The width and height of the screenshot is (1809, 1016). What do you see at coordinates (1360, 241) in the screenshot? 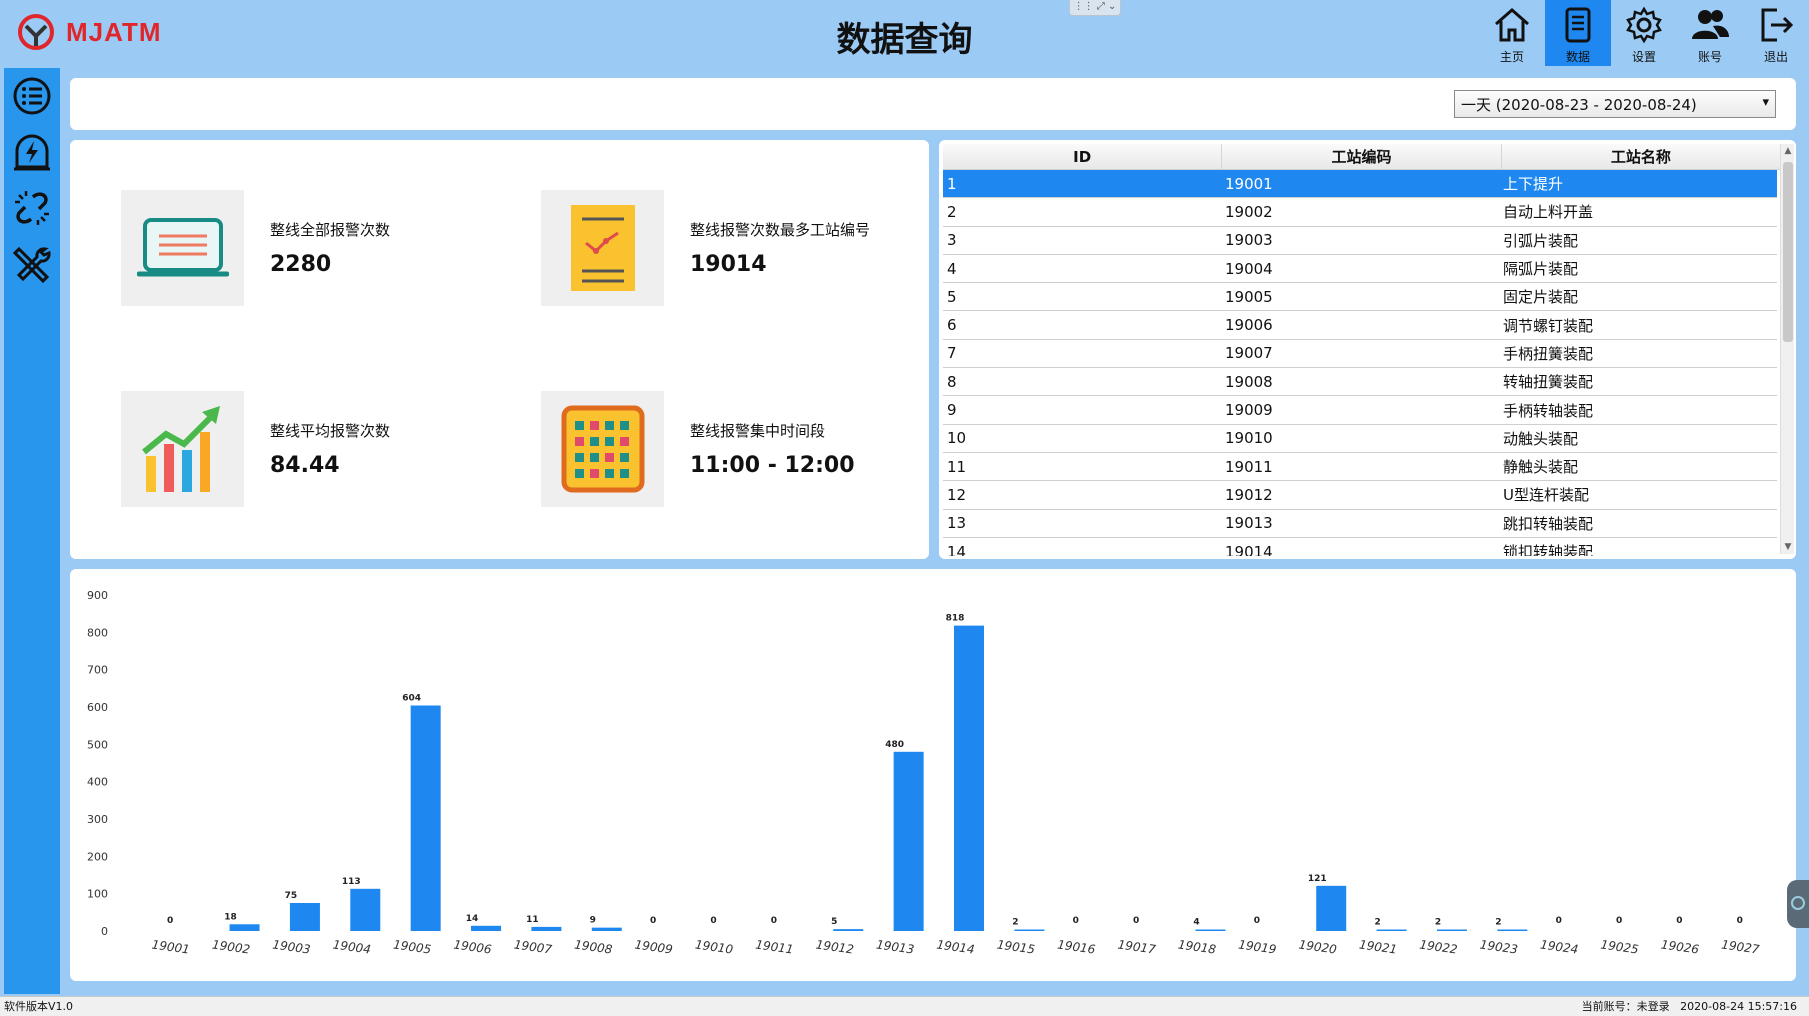
I see `table-row: 3 19003 引弧片装配` at bounding box center [1360, 241].